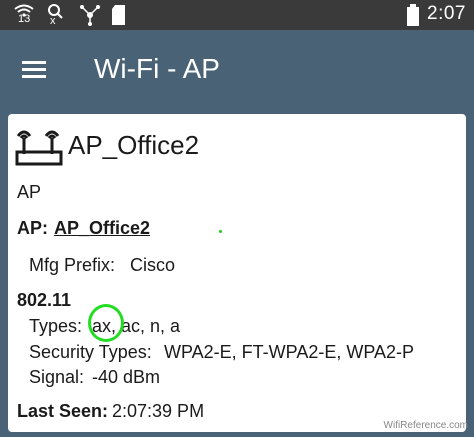 The width and height of the screenshot is (474, 437). I want to click on mfg-prefix-value: Cisco, so click(153, 265).